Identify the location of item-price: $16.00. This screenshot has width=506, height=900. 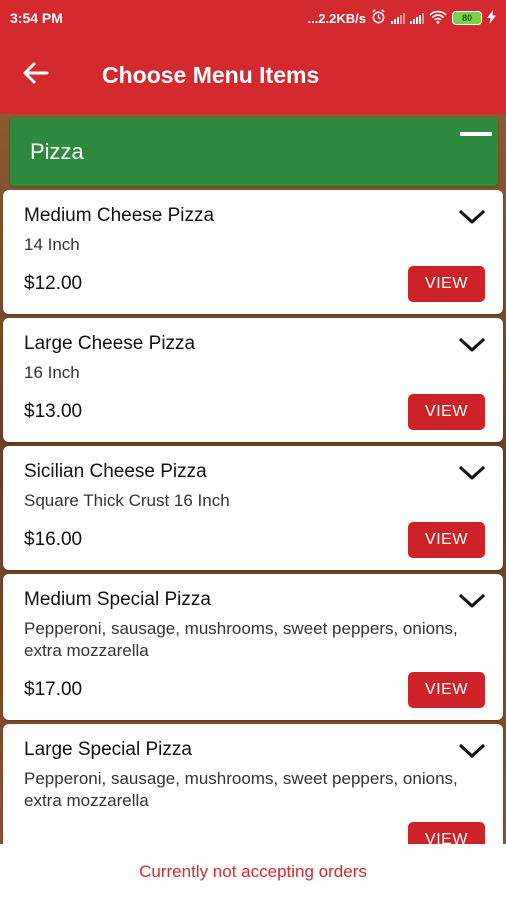
(53, 539).